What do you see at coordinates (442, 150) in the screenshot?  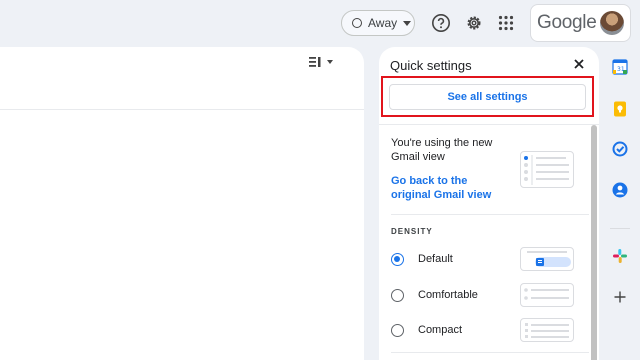 I see `gmail-view-notice: You're using the new Gmail view` at bounding box center [442, 150].